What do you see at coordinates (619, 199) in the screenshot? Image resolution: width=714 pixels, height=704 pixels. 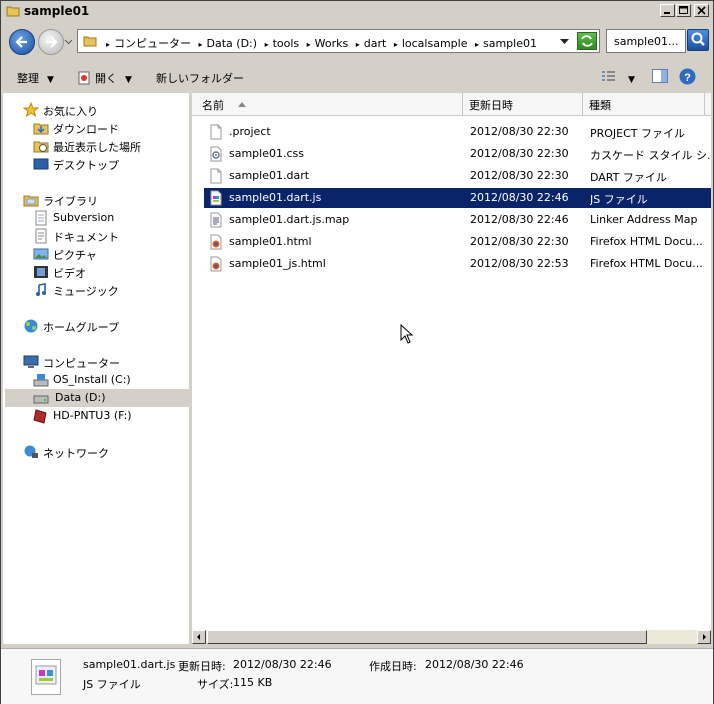 I see `file-type: JS ファイル` at bounding box center [619, 199].